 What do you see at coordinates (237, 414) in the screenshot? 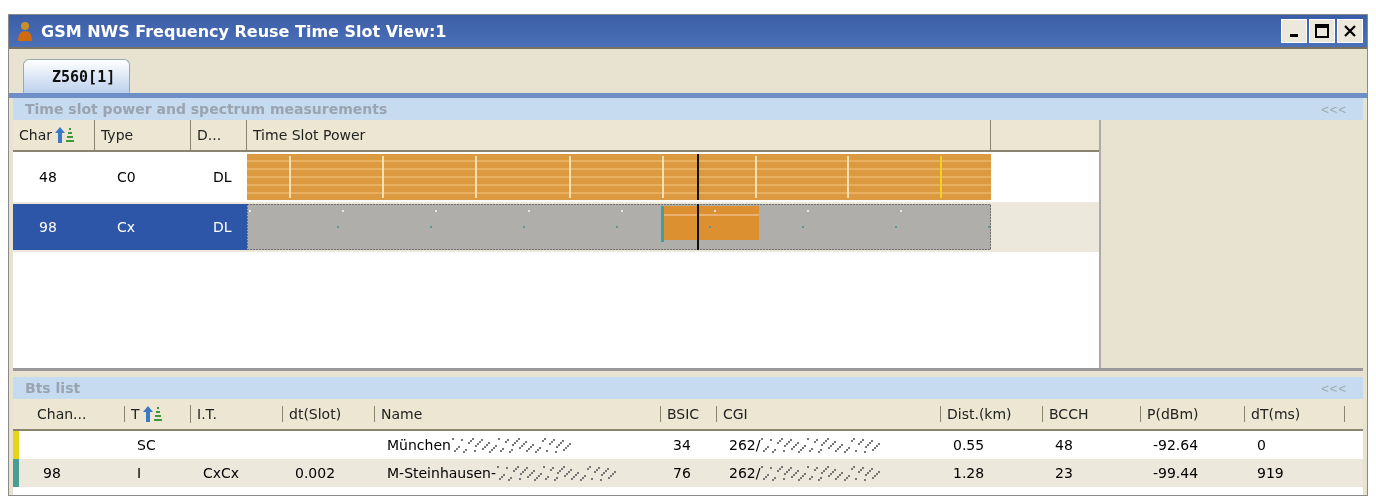
I see `column-header: I.T.` at bounding box center [237, 414].